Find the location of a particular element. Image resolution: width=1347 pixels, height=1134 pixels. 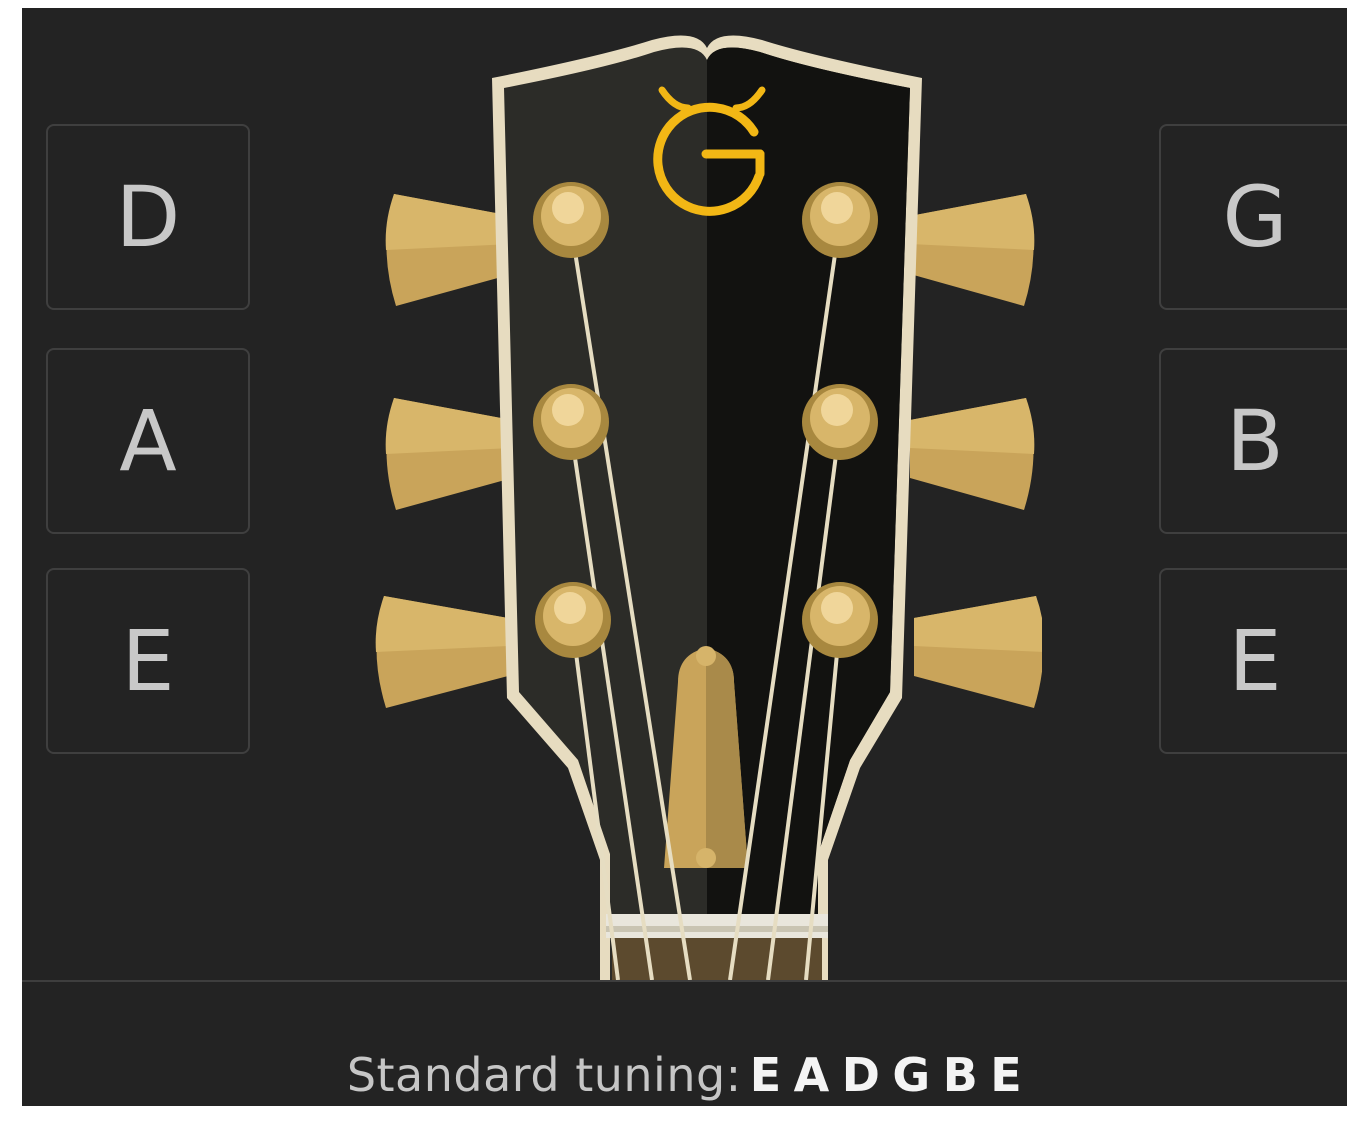

tuner-peg-left-middle is located at coordinates (571, 422).